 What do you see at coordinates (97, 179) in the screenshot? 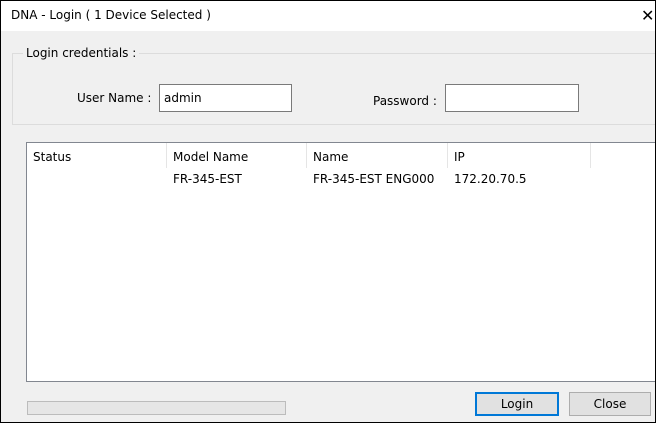
I see `cell-status` at bounding box center [97, 179].